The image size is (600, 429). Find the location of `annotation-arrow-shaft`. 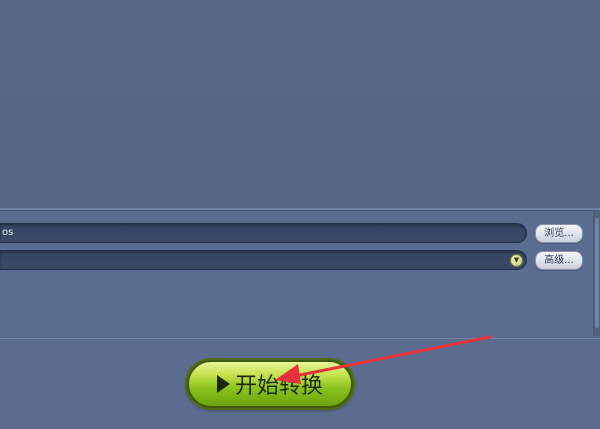

annotation-arrow-shaft is located at coordinates (390, 357).